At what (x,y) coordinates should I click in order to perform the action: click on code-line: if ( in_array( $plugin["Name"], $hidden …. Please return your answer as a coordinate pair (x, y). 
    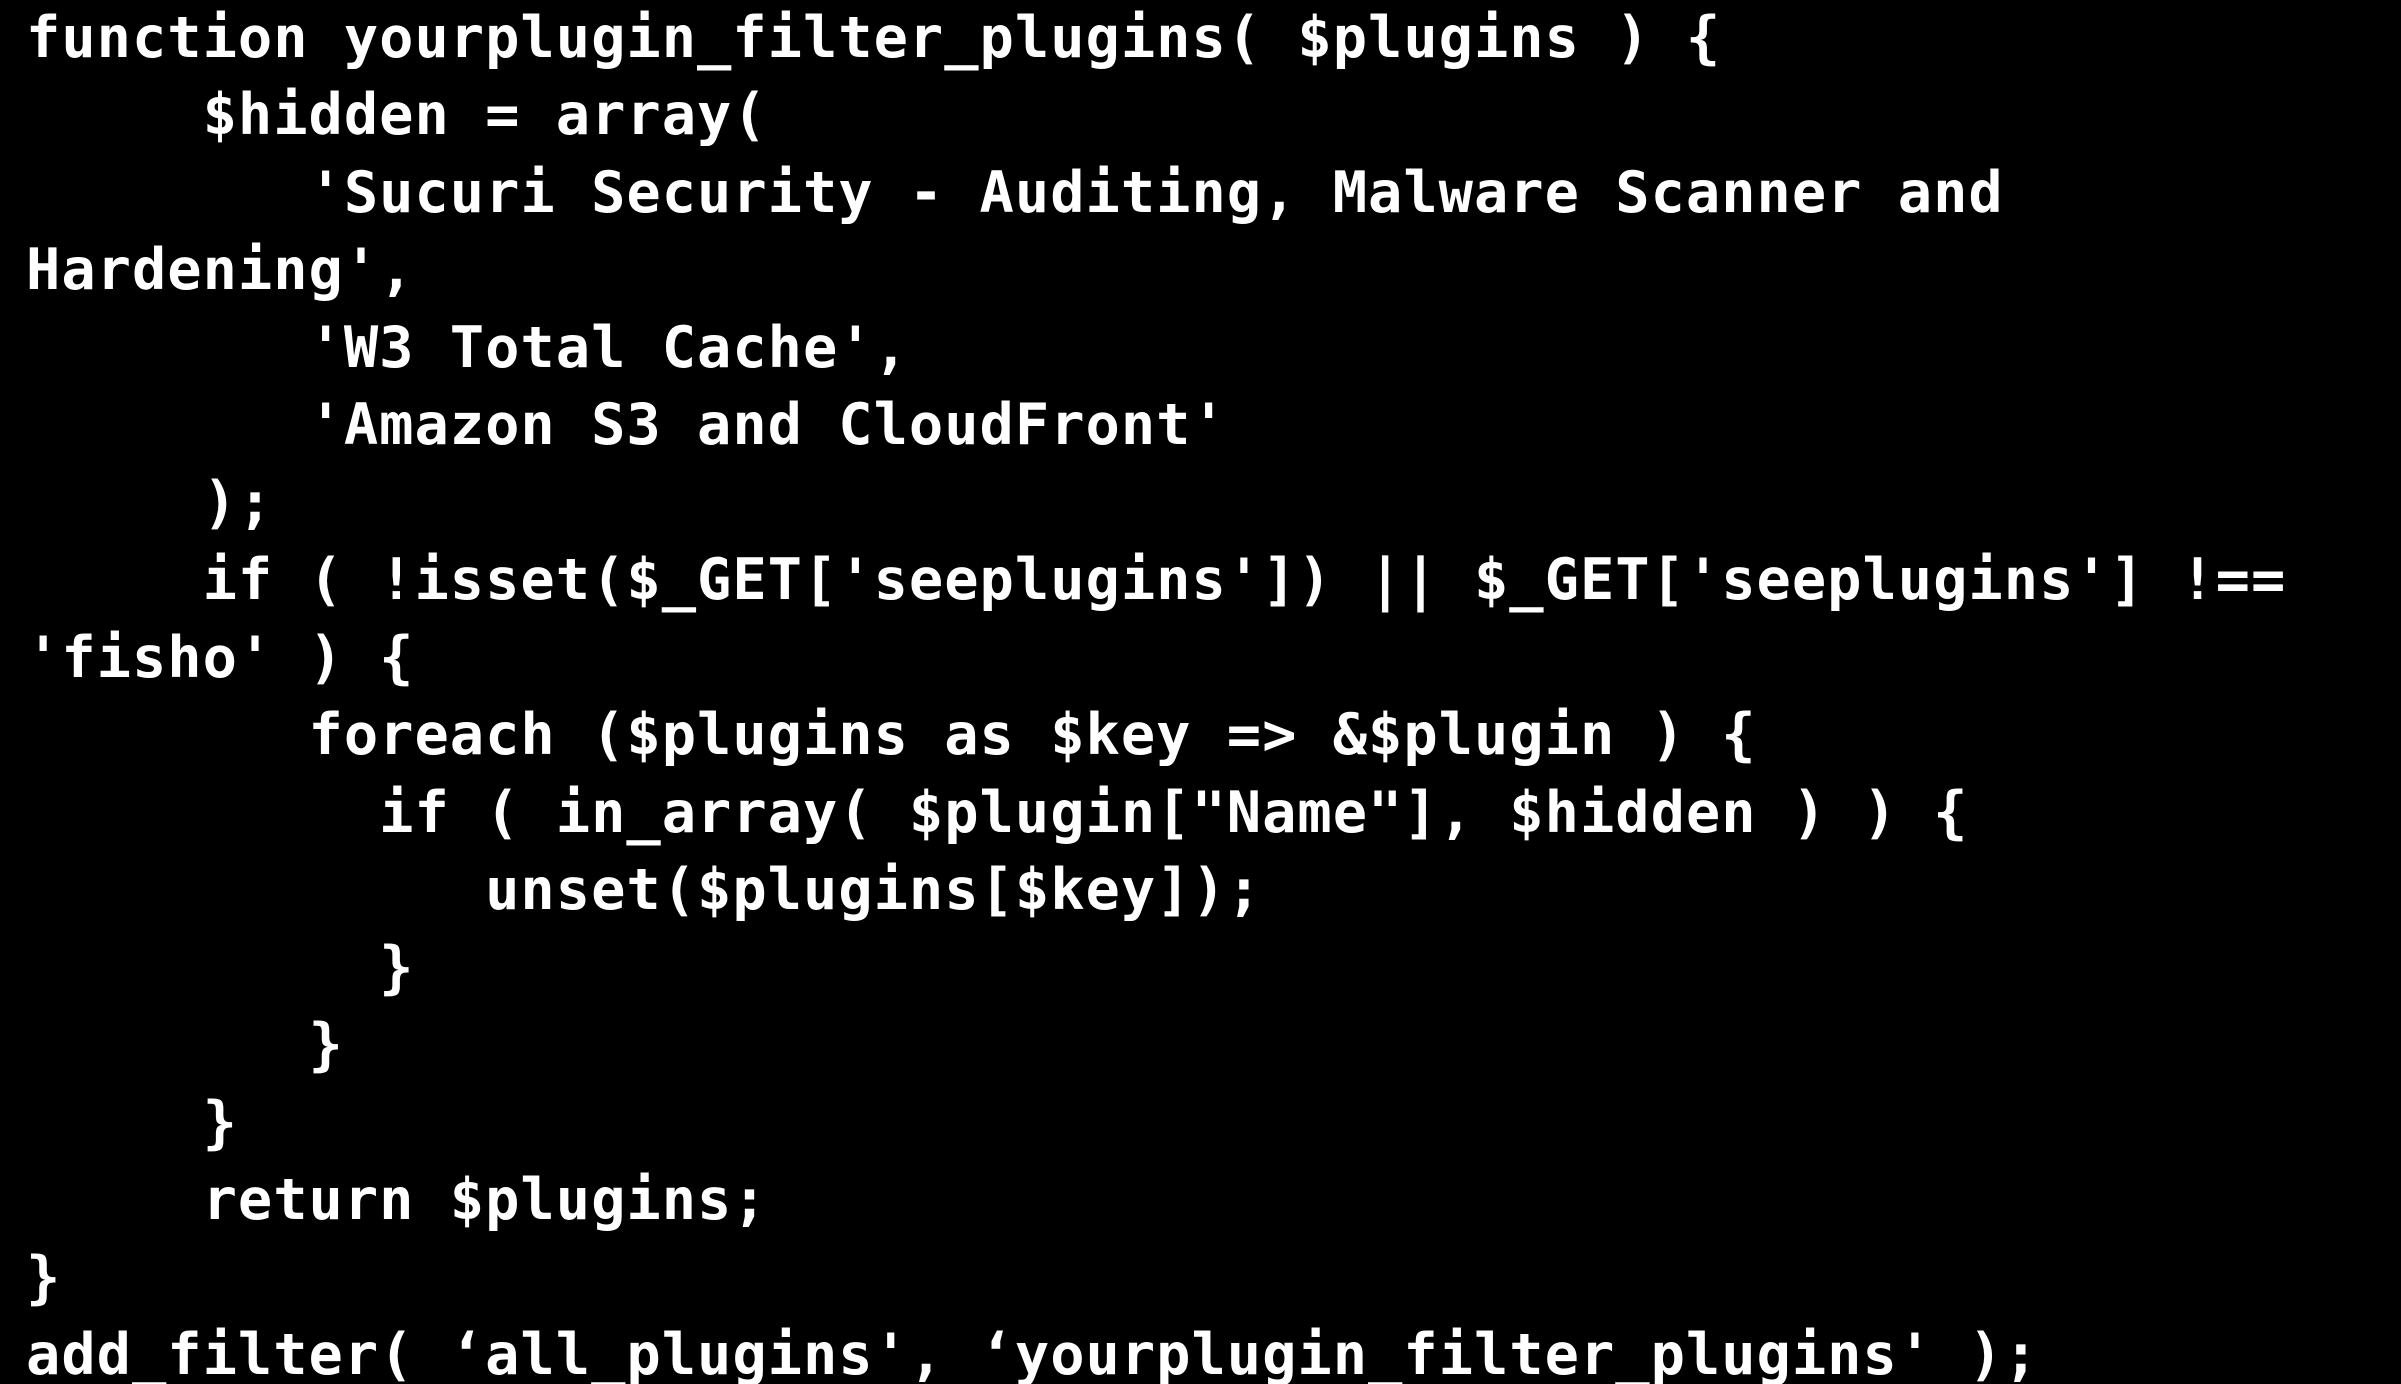
    Looking at the image, I should click on (997, 813).